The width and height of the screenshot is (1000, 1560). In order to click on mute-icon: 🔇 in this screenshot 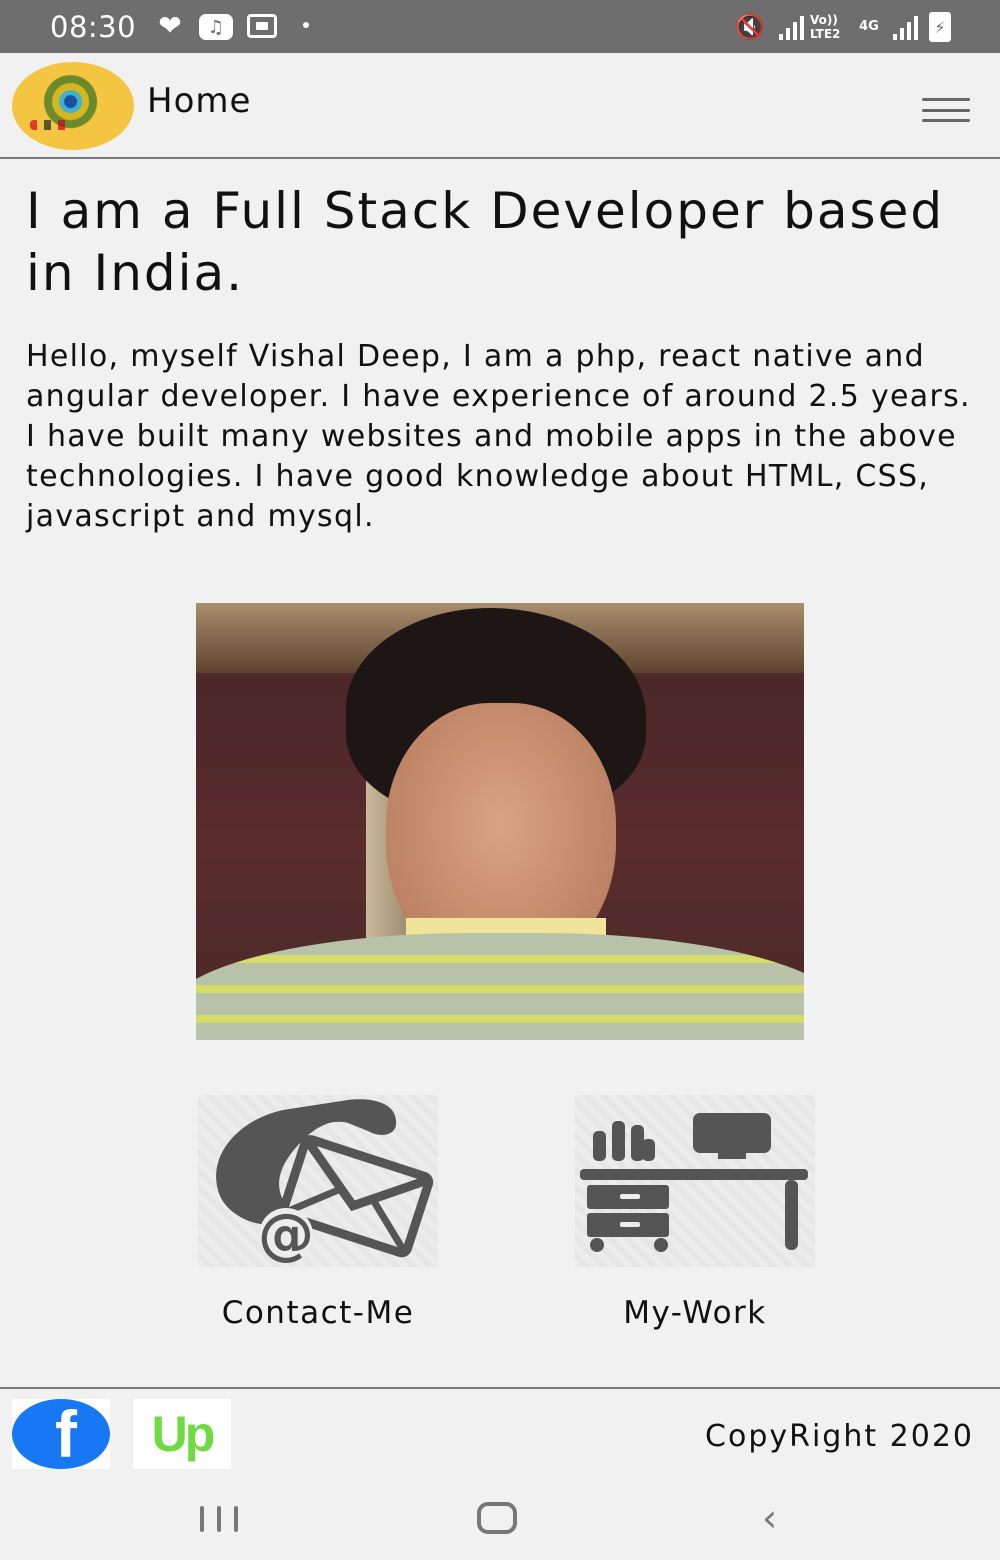, I will do `click(750, 27)`.